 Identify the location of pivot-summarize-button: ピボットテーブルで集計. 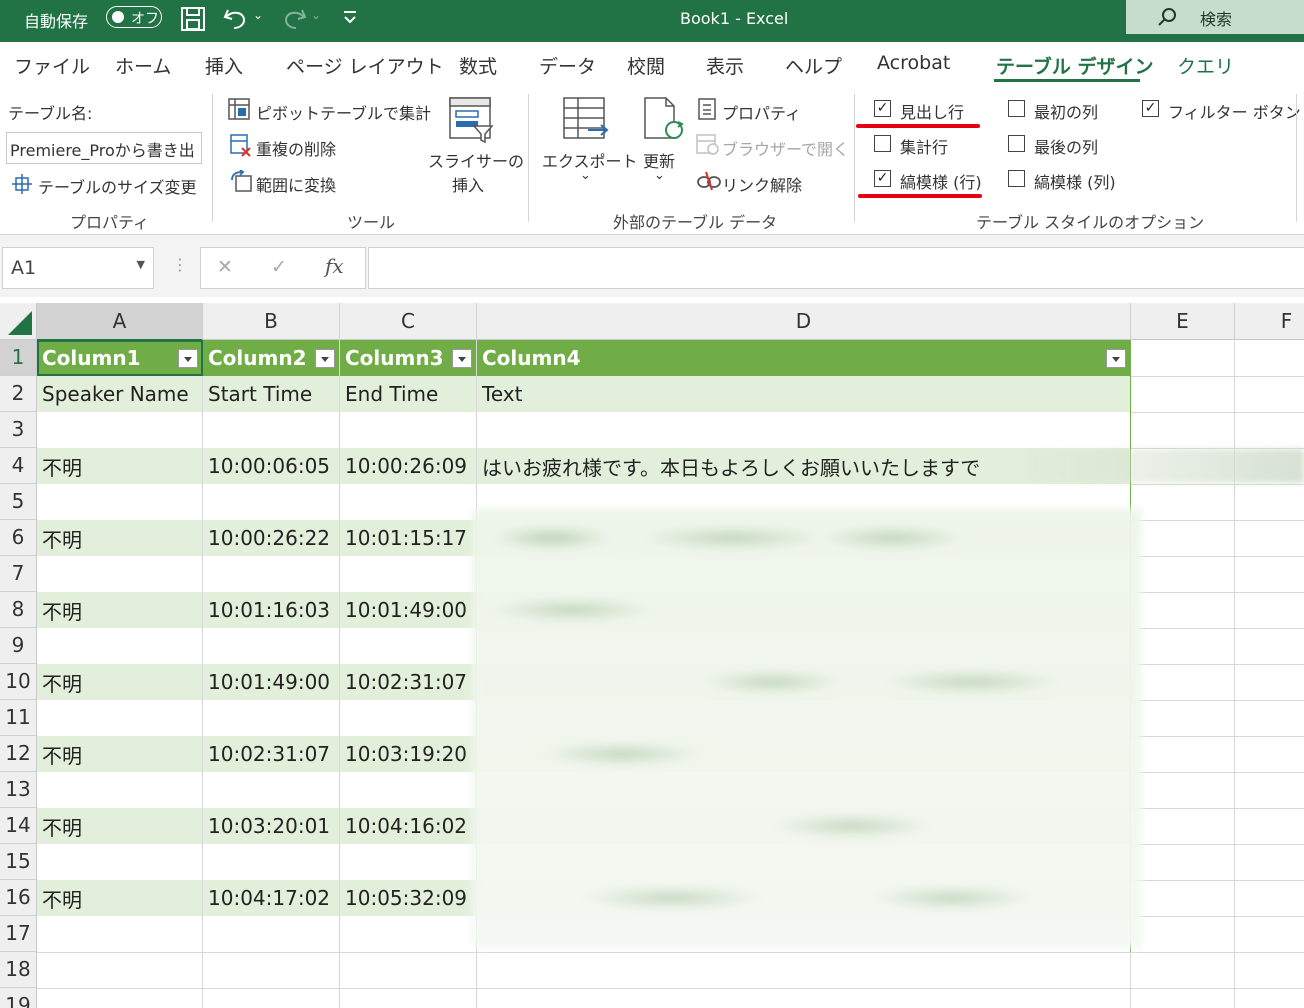
(343, 112).